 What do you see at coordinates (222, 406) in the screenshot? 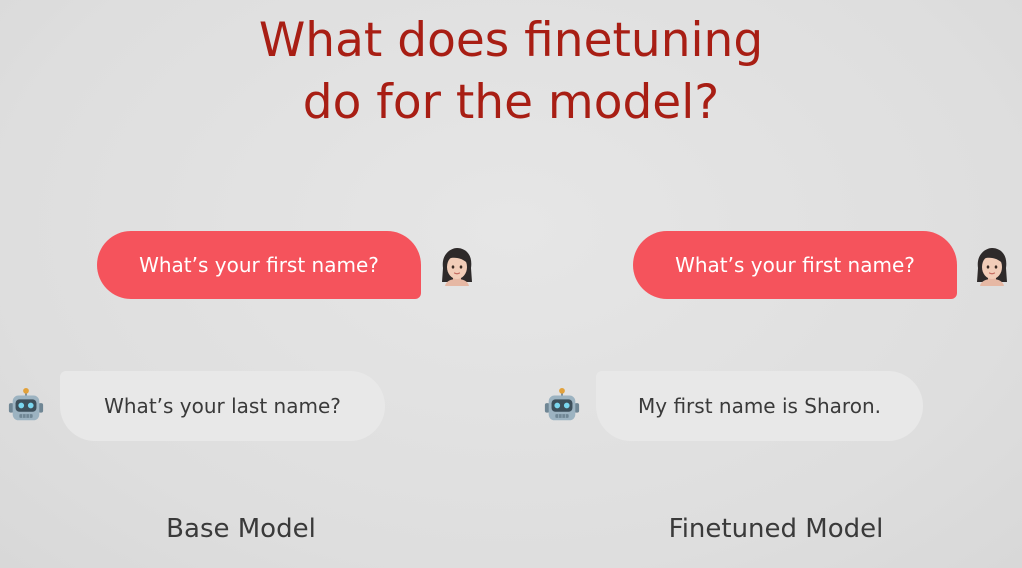
I see `bot-message-bubble: What’s your last name?` at bounding box center [222, 406].